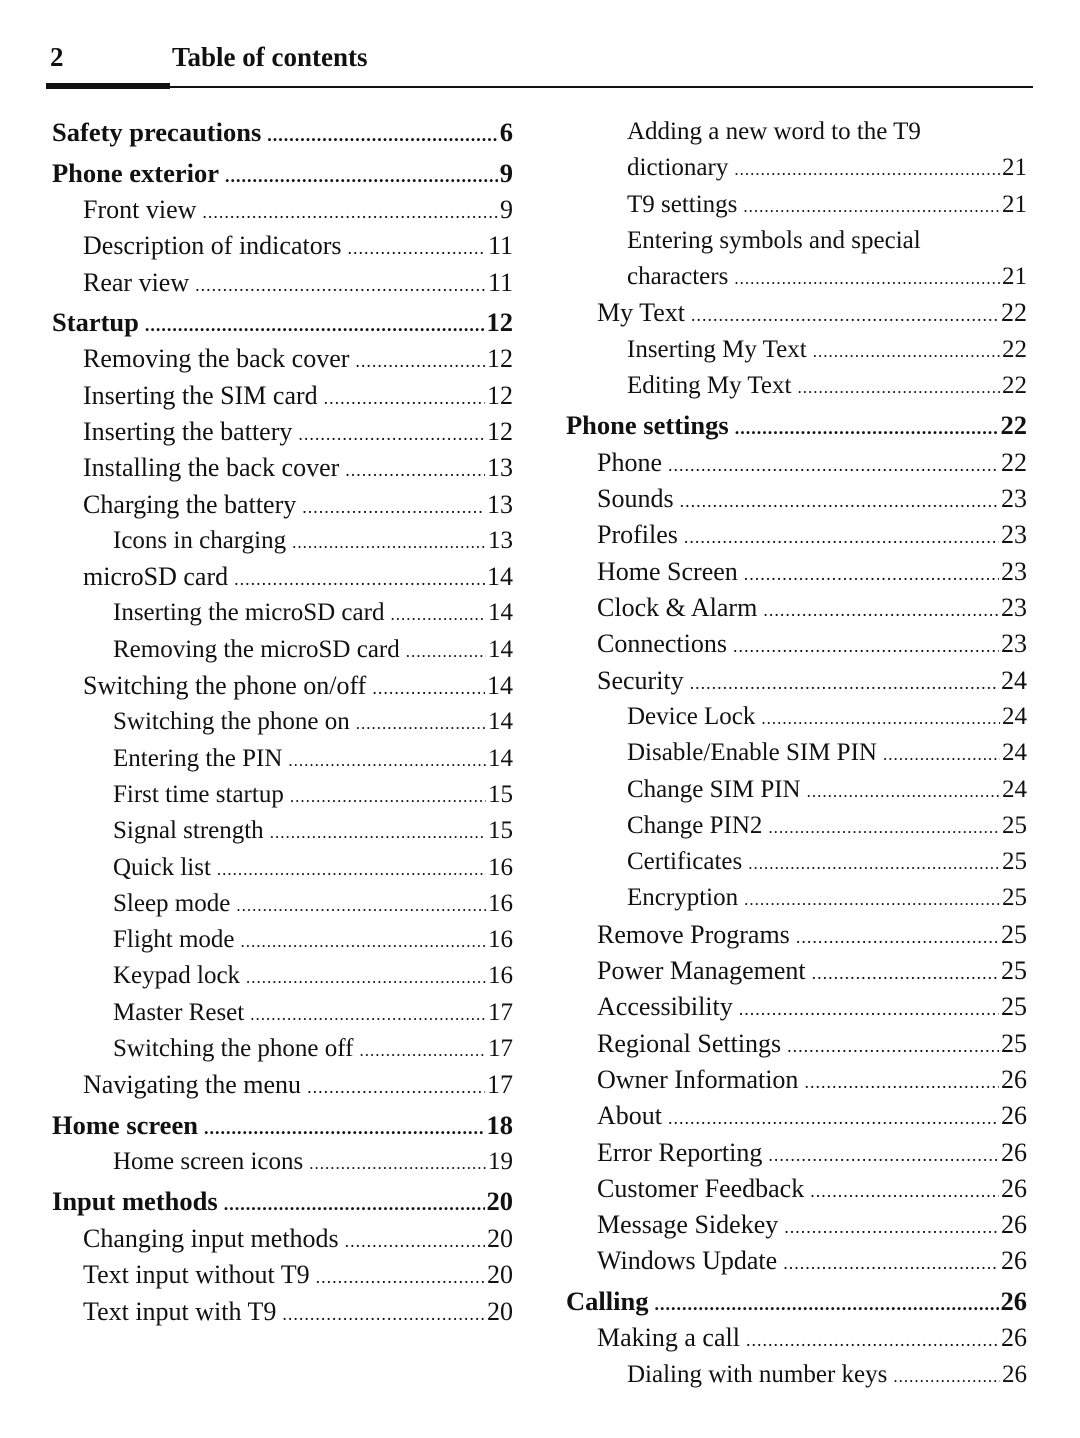 The height and width of the screenshot is (1438, 1080). I want to click on toc-entry-wrapped-line: Adding a new word to the T9, so click(796, 132).